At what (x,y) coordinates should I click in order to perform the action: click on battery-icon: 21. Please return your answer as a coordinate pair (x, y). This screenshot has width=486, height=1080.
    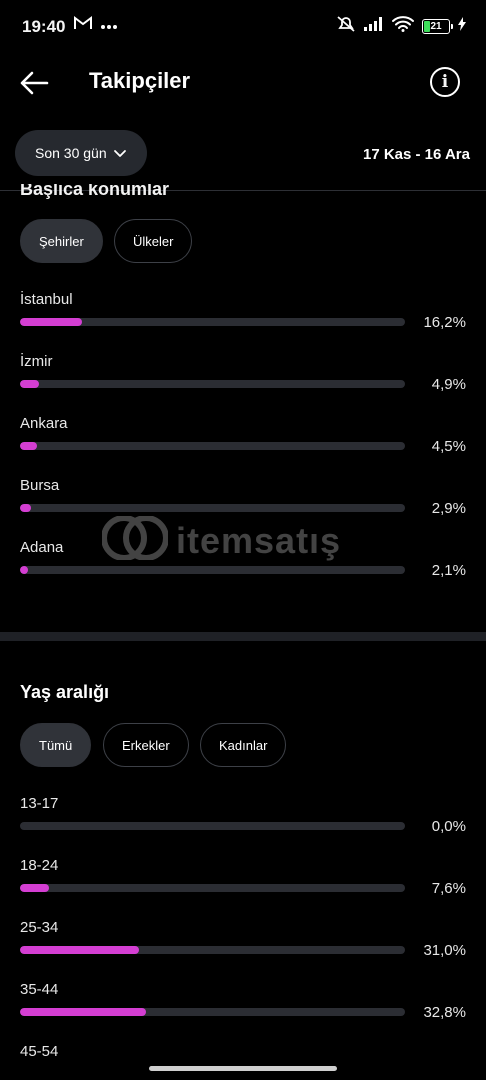
    Looking at the image, I should click on (437, 26).